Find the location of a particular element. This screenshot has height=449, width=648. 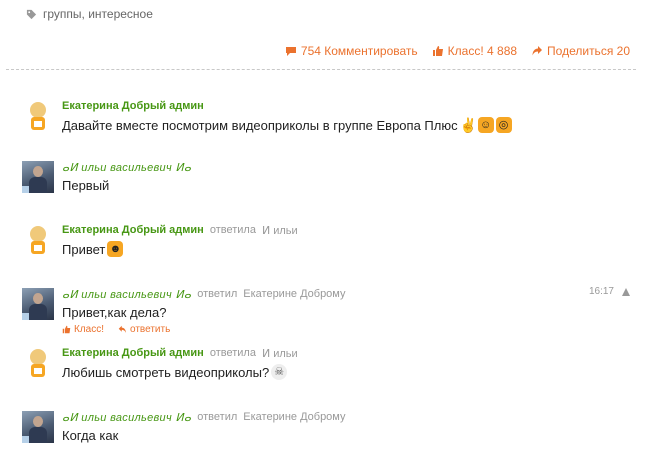

comment-text: Привет,как дела? is located at coordinates (114, 312).